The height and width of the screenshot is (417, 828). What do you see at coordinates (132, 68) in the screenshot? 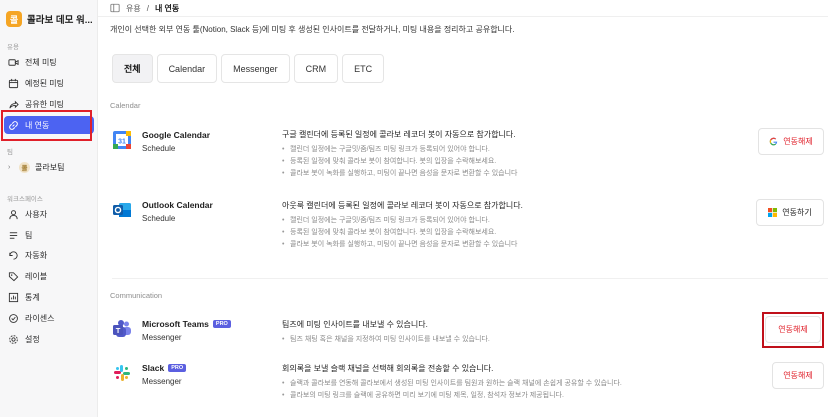
I see `tab-all: 전체` at bounding box center [132, 68].